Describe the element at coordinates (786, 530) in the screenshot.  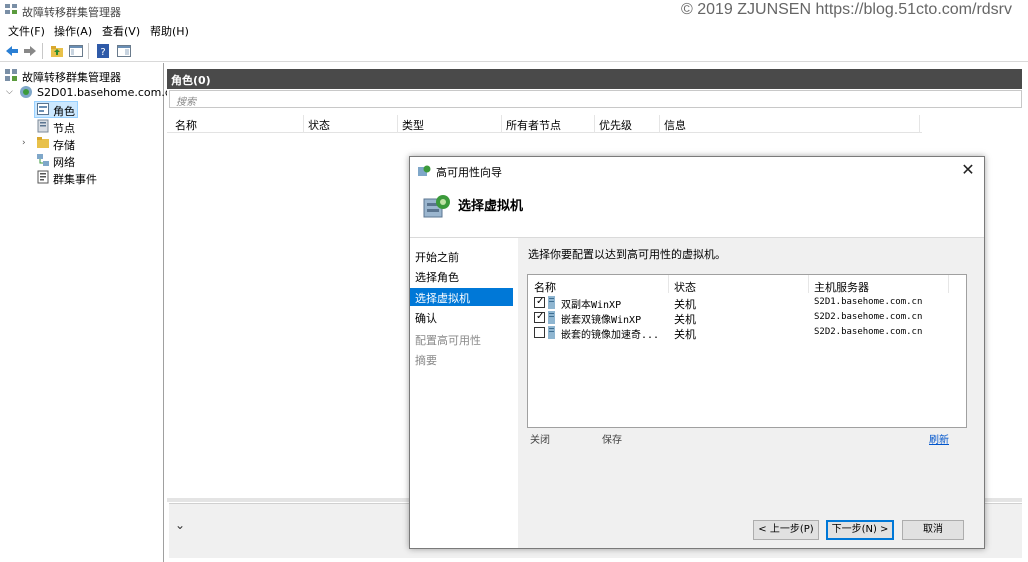
I see `back-button: < 上一步(P)` at that location.